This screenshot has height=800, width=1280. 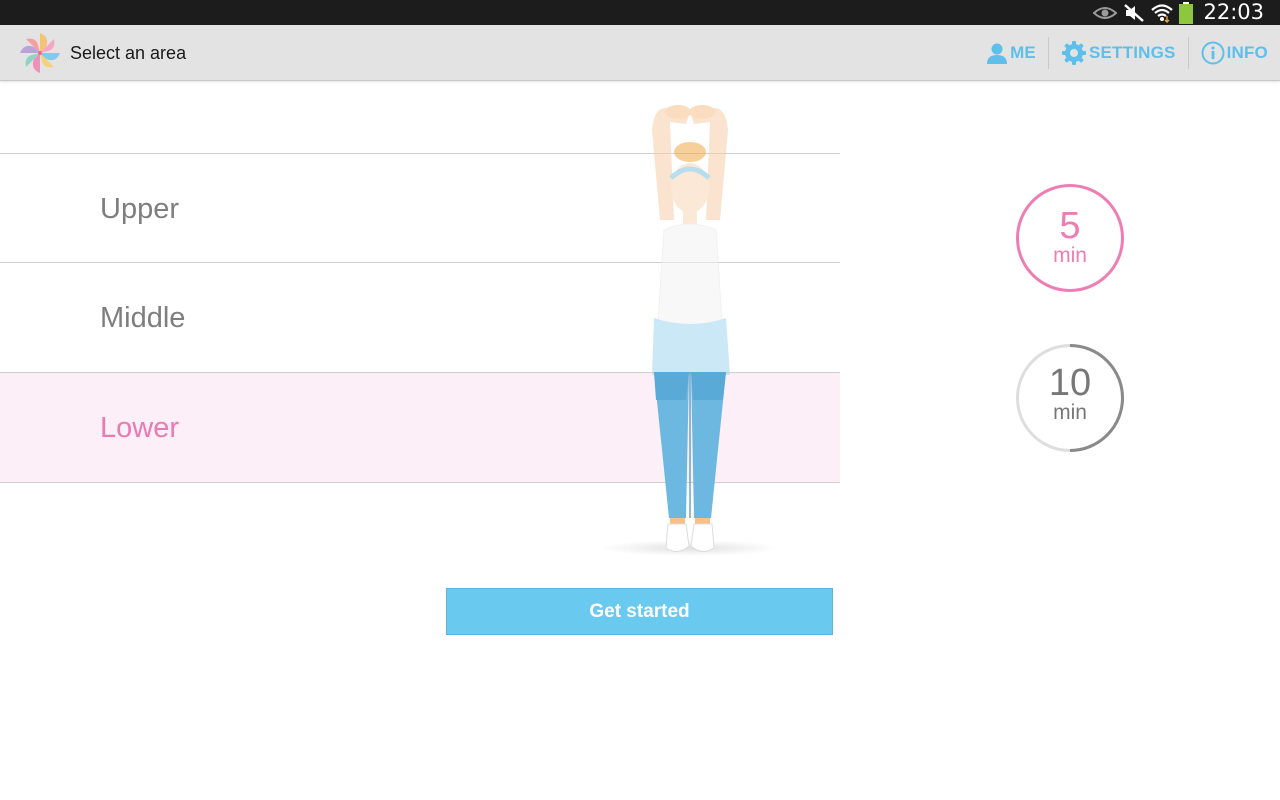 I want to click on settings-button-label: SETTINGS, so click(x=1132, y=52).